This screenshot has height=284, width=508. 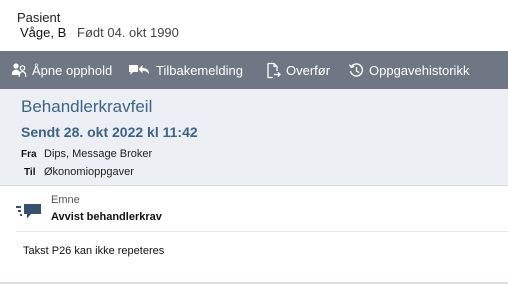 What do you see at coordinates (139, 70) in the screenshot?
I see `reply-icon` at bounding box center [139, 70].